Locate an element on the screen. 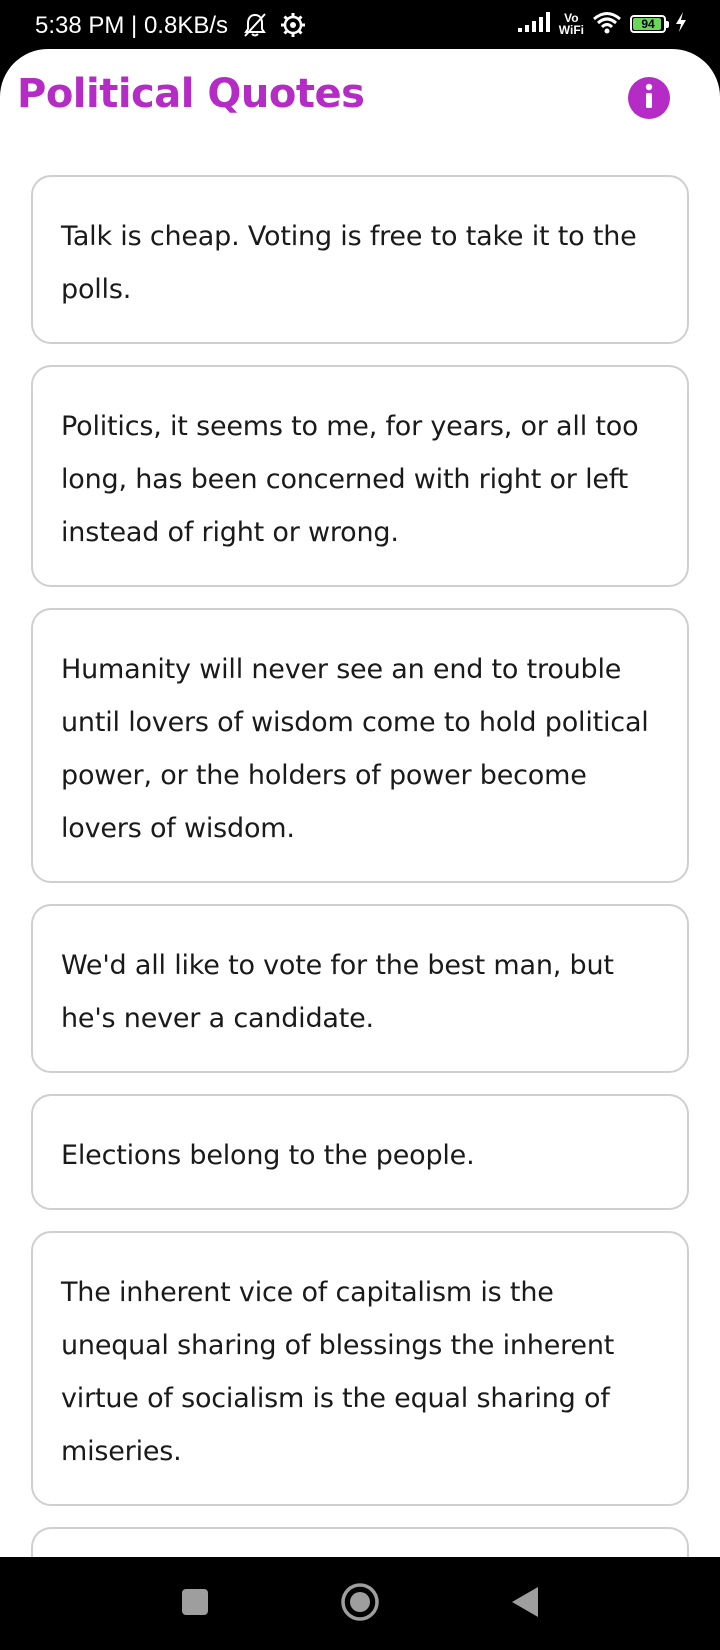 The height and width of the screenshot is (1650, 720). status-time-speed: 5:38 PM | 0.8KB/s is located at coordinates (131, 25).